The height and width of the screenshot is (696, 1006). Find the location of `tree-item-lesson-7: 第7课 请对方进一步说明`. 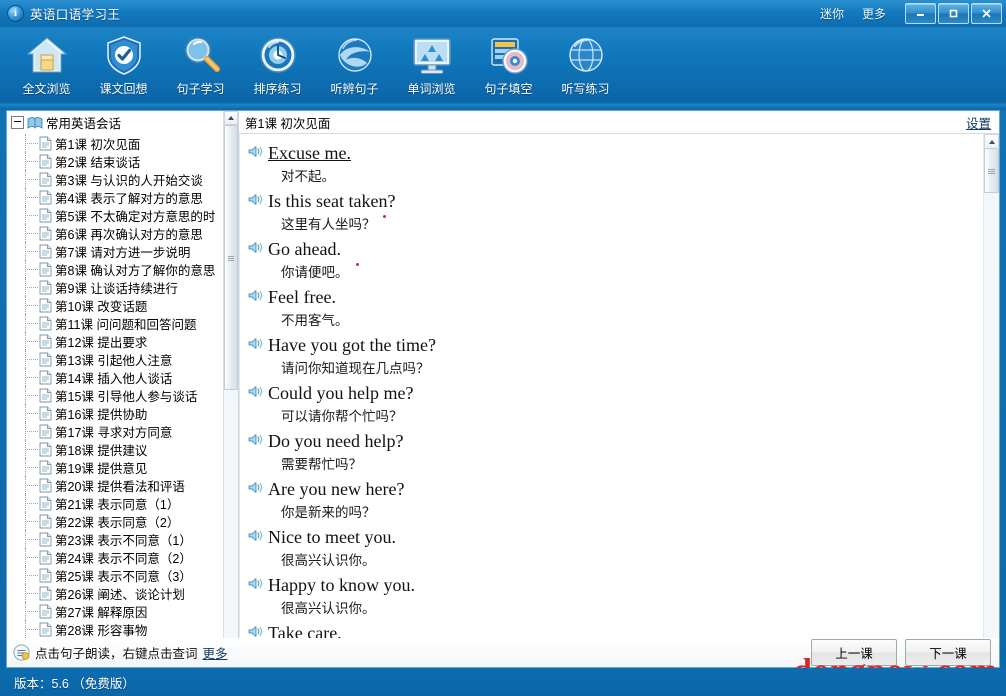

tree-item-lesson-7: 第7课 请对方进一步说明 is located at coordinates (115, 251).